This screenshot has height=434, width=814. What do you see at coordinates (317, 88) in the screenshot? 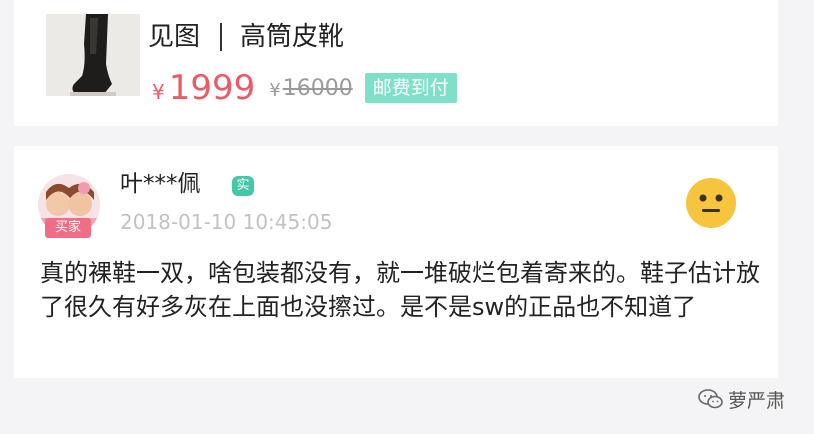
I see `original-price: 16000` at bounding box center [317, 88].